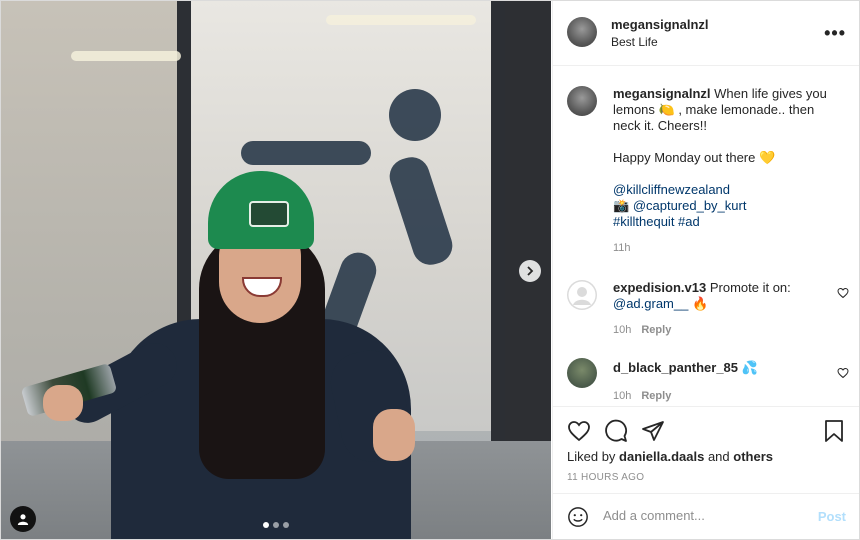  What do you see at coordinates (671, 189) in the screenshot?
I see `mention-link: @killcliffnewzealand` at bounding box center [671, 189].